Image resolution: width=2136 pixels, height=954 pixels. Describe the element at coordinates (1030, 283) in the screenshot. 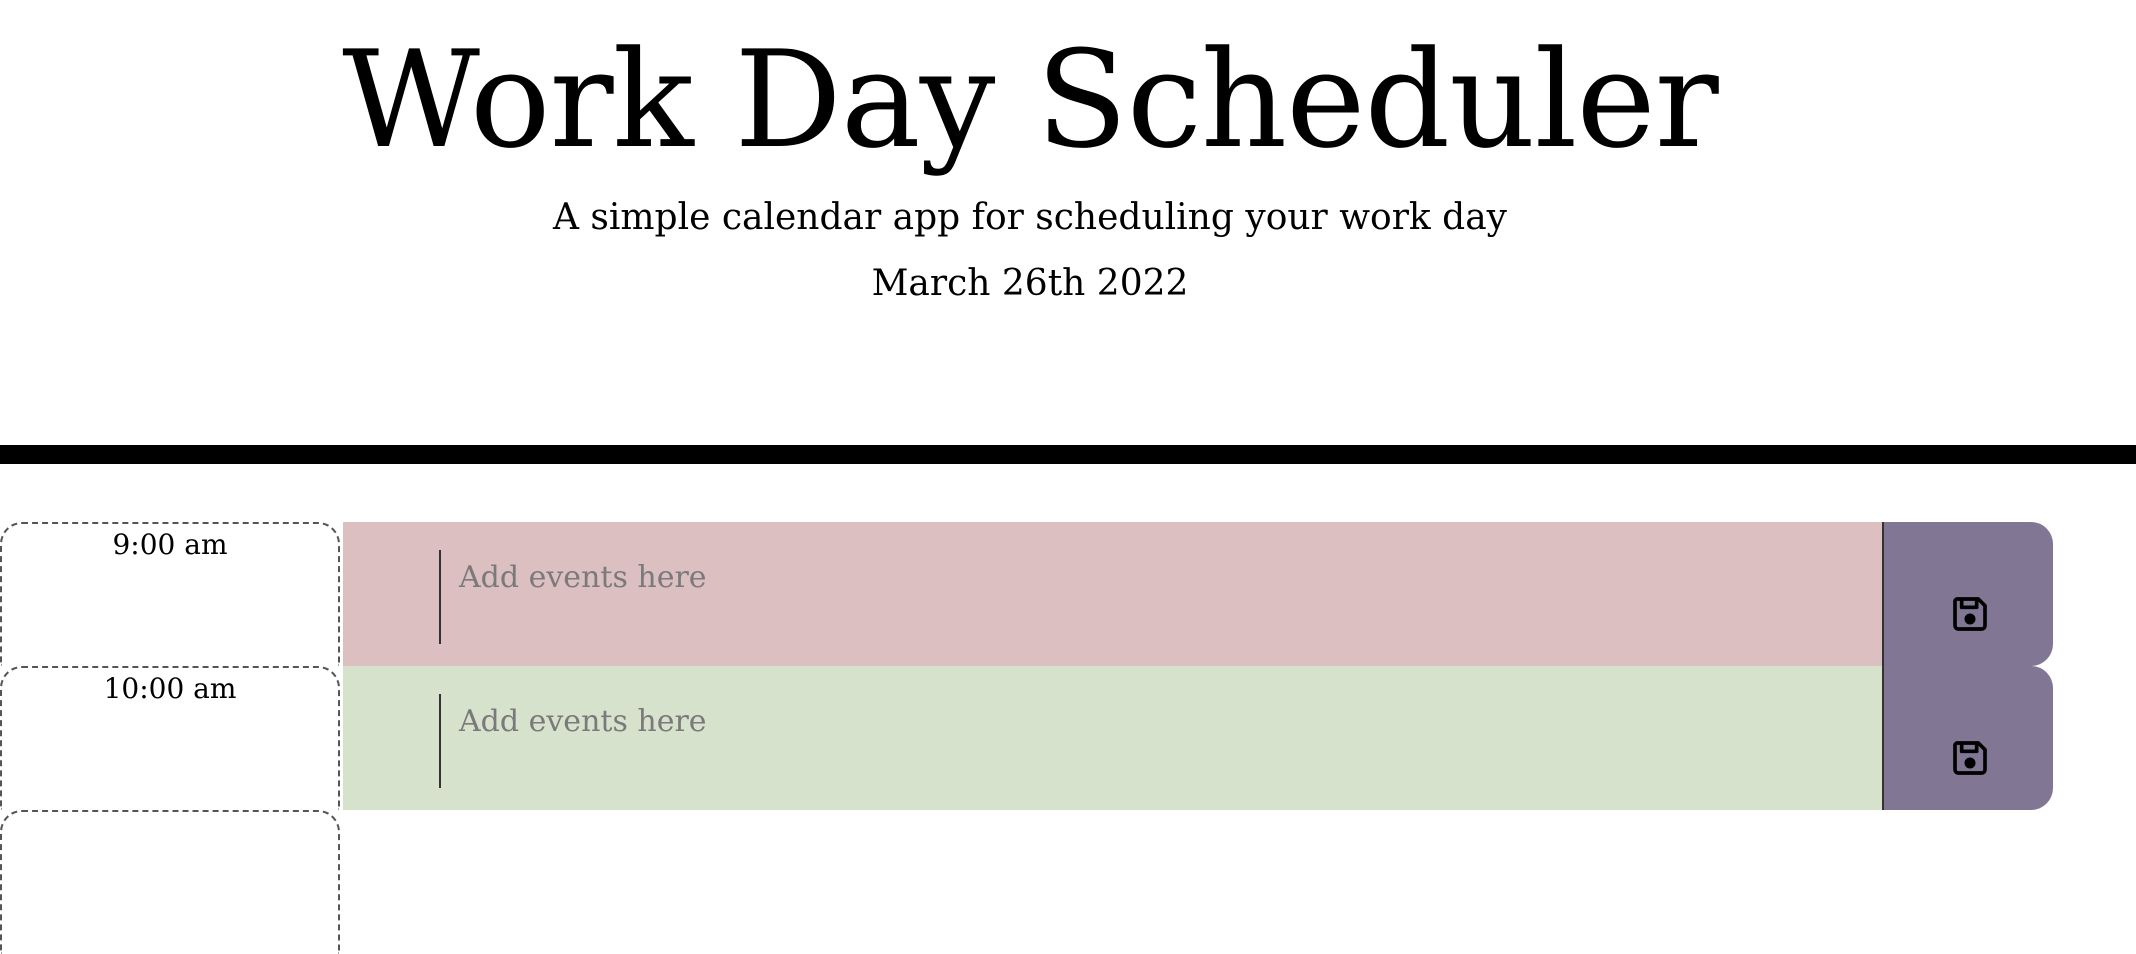

I see `current-date: March 26th 2022` at that location.